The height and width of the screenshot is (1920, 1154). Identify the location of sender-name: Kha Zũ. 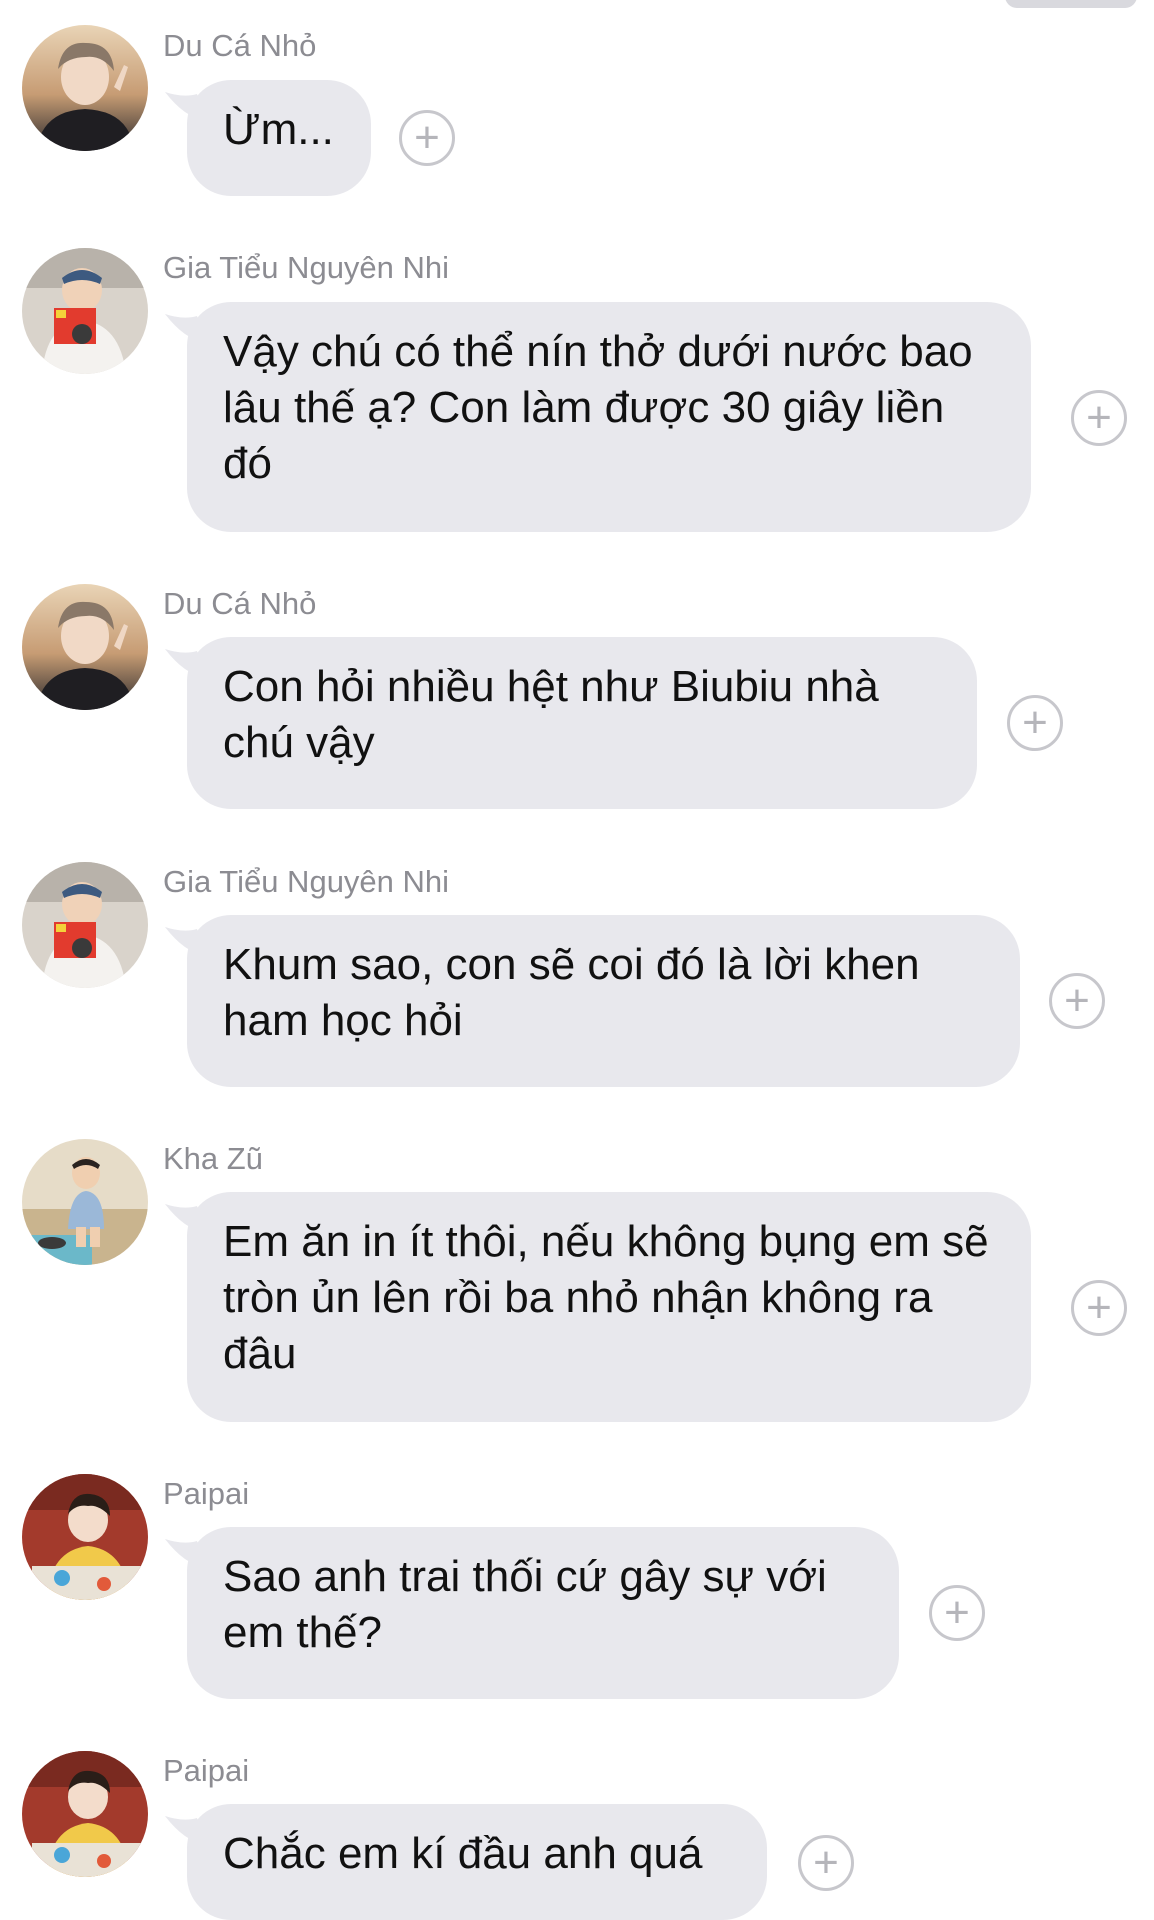
(213, 1158).